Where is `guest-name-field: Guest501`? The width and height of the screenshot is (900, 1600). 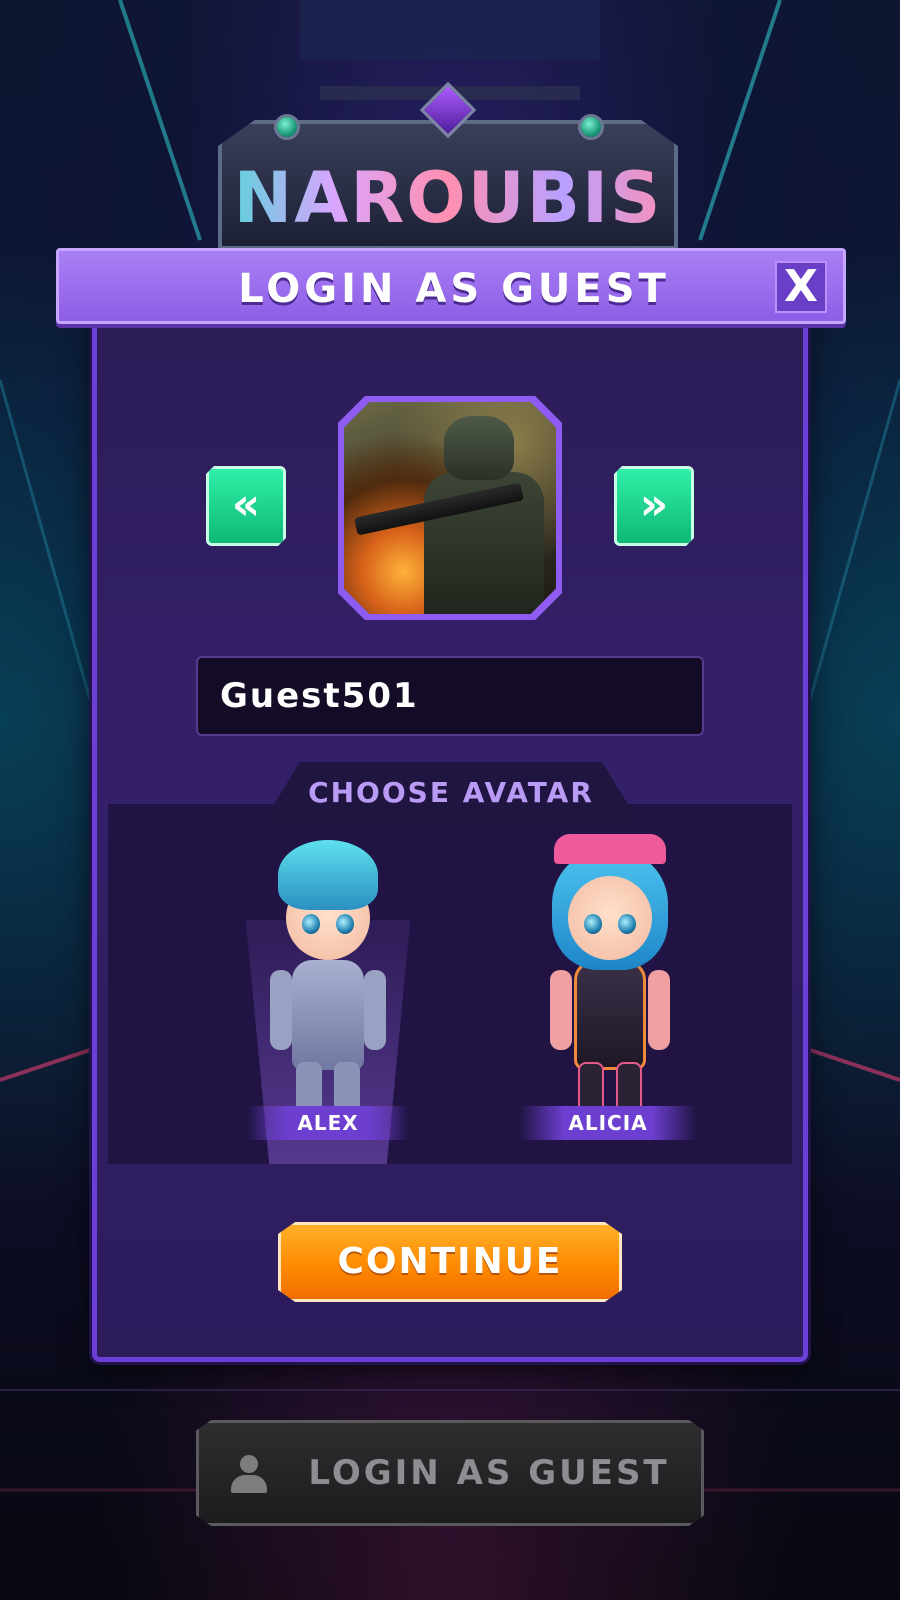 guest-name-field: Guest501 is located at coordinates (450, 696).